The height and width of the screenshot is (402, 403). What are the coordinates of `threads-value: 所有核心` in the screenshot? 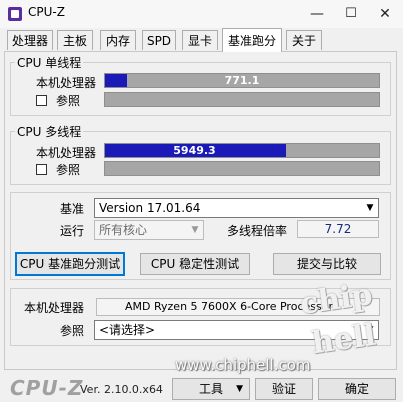 It's located at (123, 230).